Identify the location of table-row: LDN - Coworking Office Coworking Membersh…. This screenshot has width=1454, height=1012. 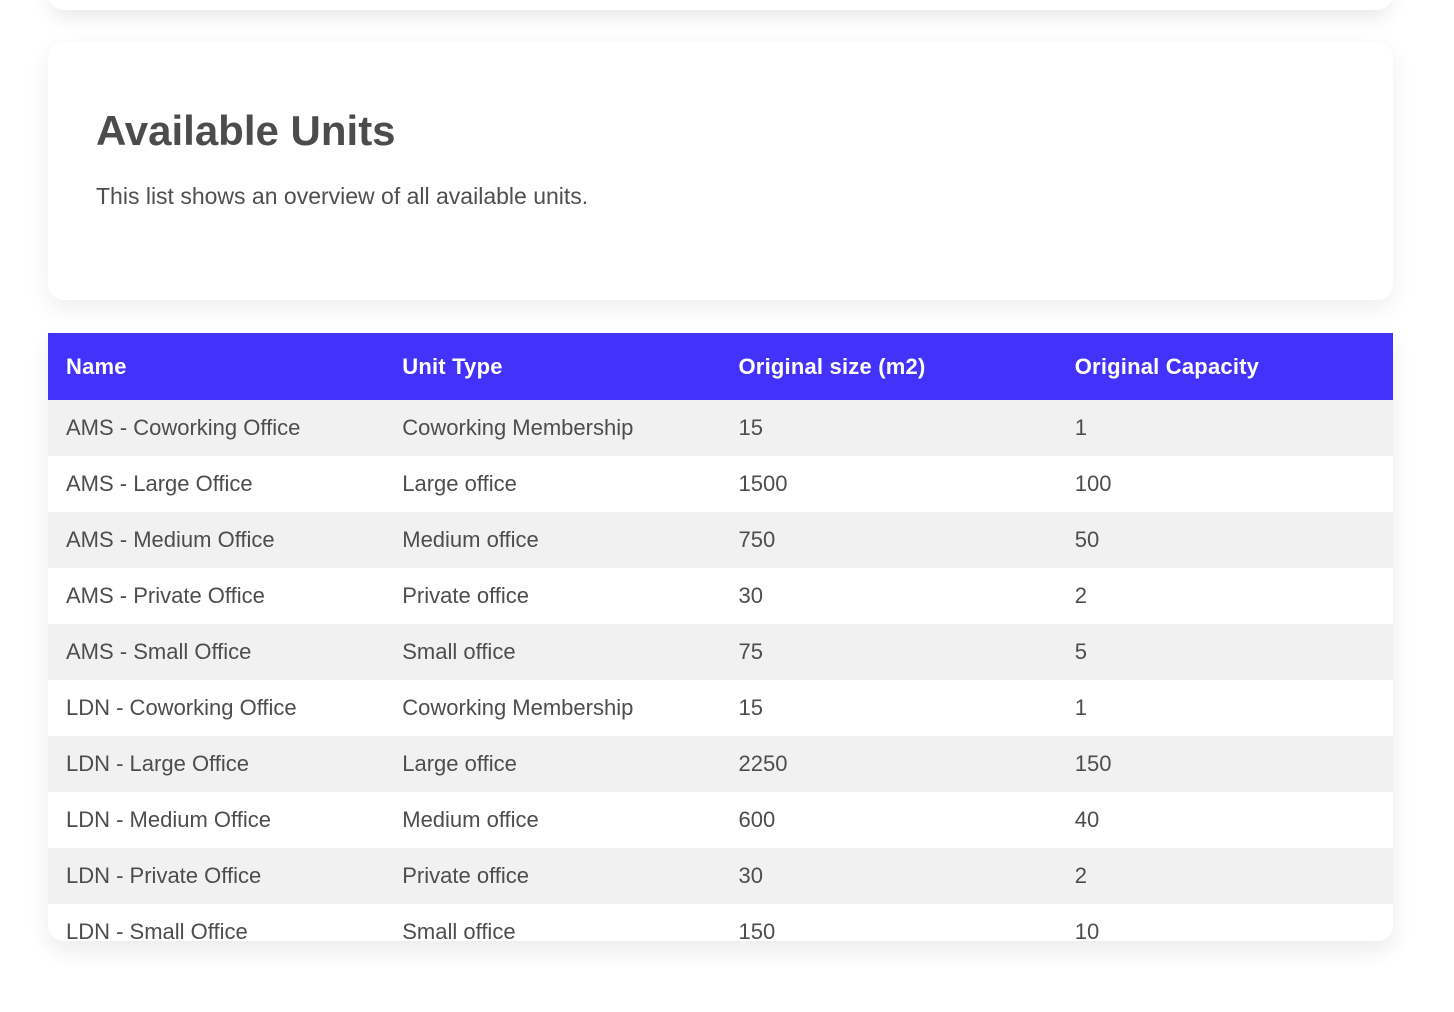
(720, 708).